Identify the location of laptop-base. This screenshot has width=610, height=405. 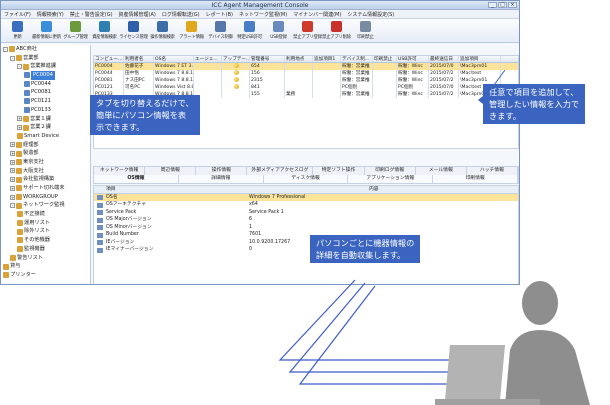
(487, 402).